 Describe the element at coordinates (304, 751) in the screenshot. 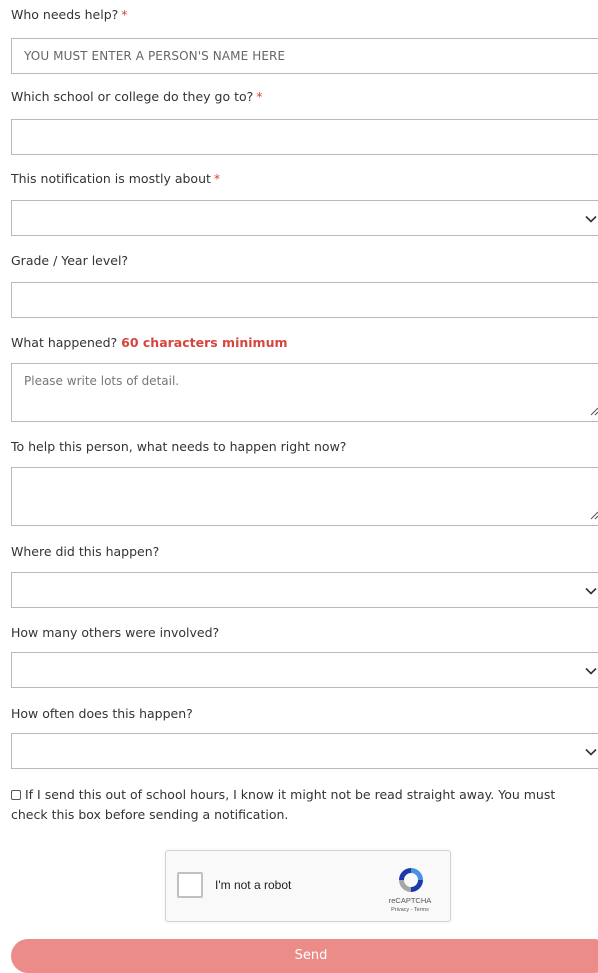

I see `how-often-select` at that location.